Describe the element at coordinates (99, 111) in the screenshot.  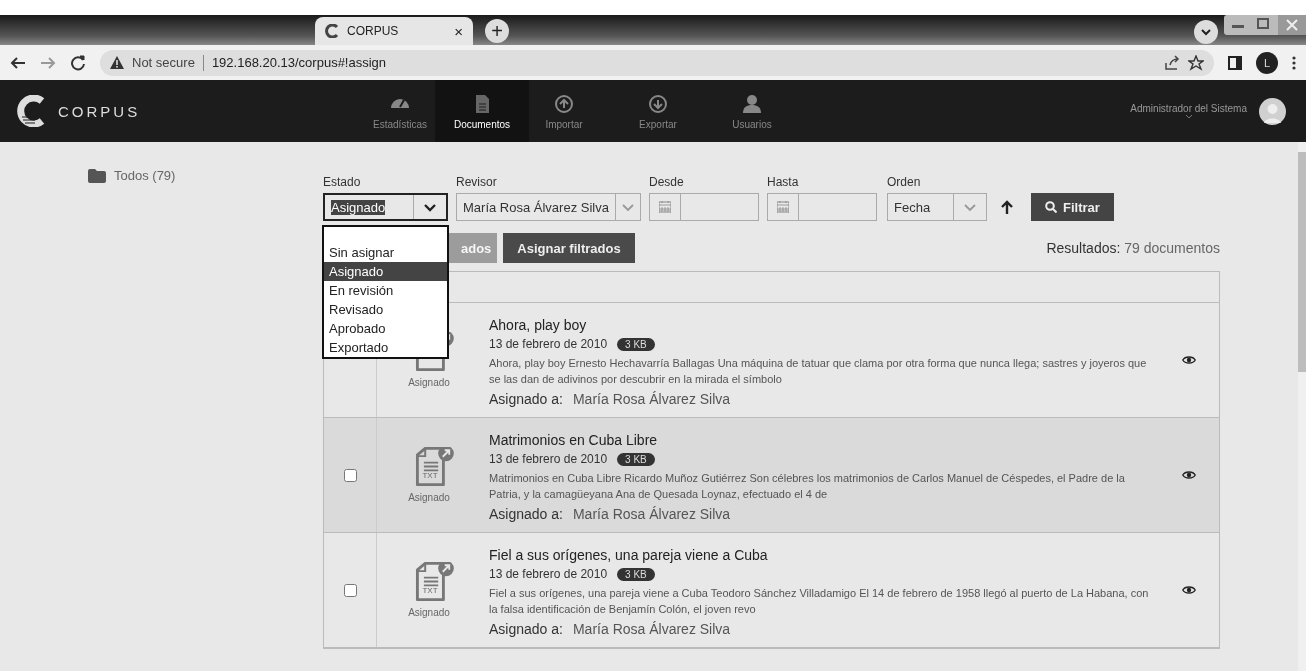
I see `app-name: CORPUS` at that location.